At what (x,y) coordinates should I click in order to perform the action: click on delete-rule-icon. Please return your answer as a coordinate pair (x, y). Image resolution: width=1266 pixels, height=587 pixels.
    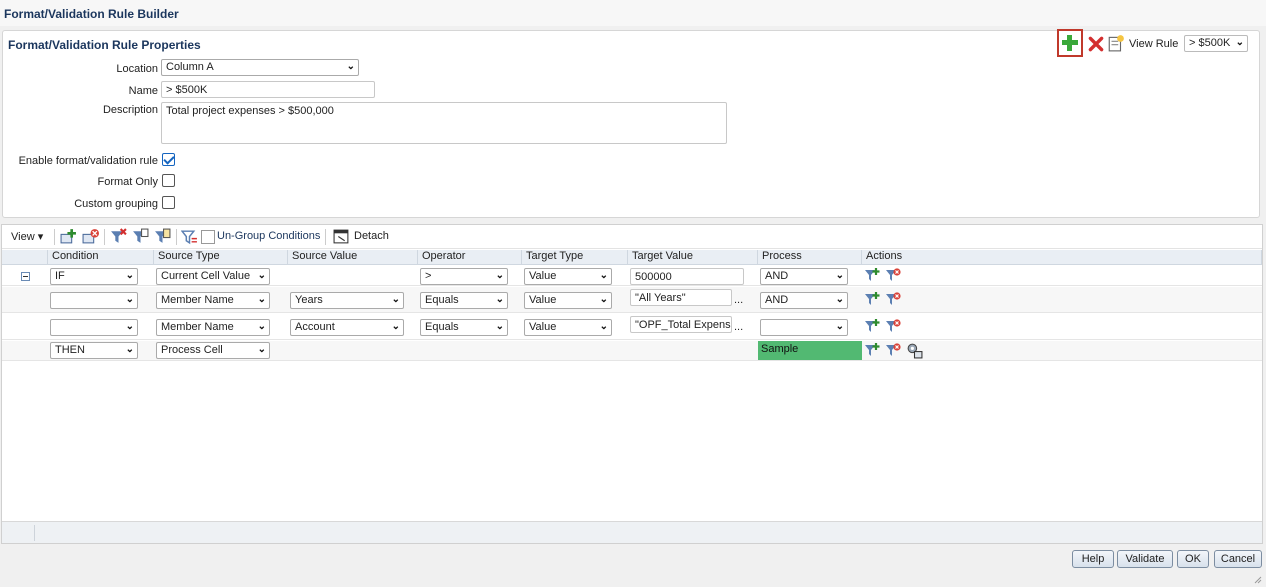
    Looking at the image, I should click on (1096, 44).